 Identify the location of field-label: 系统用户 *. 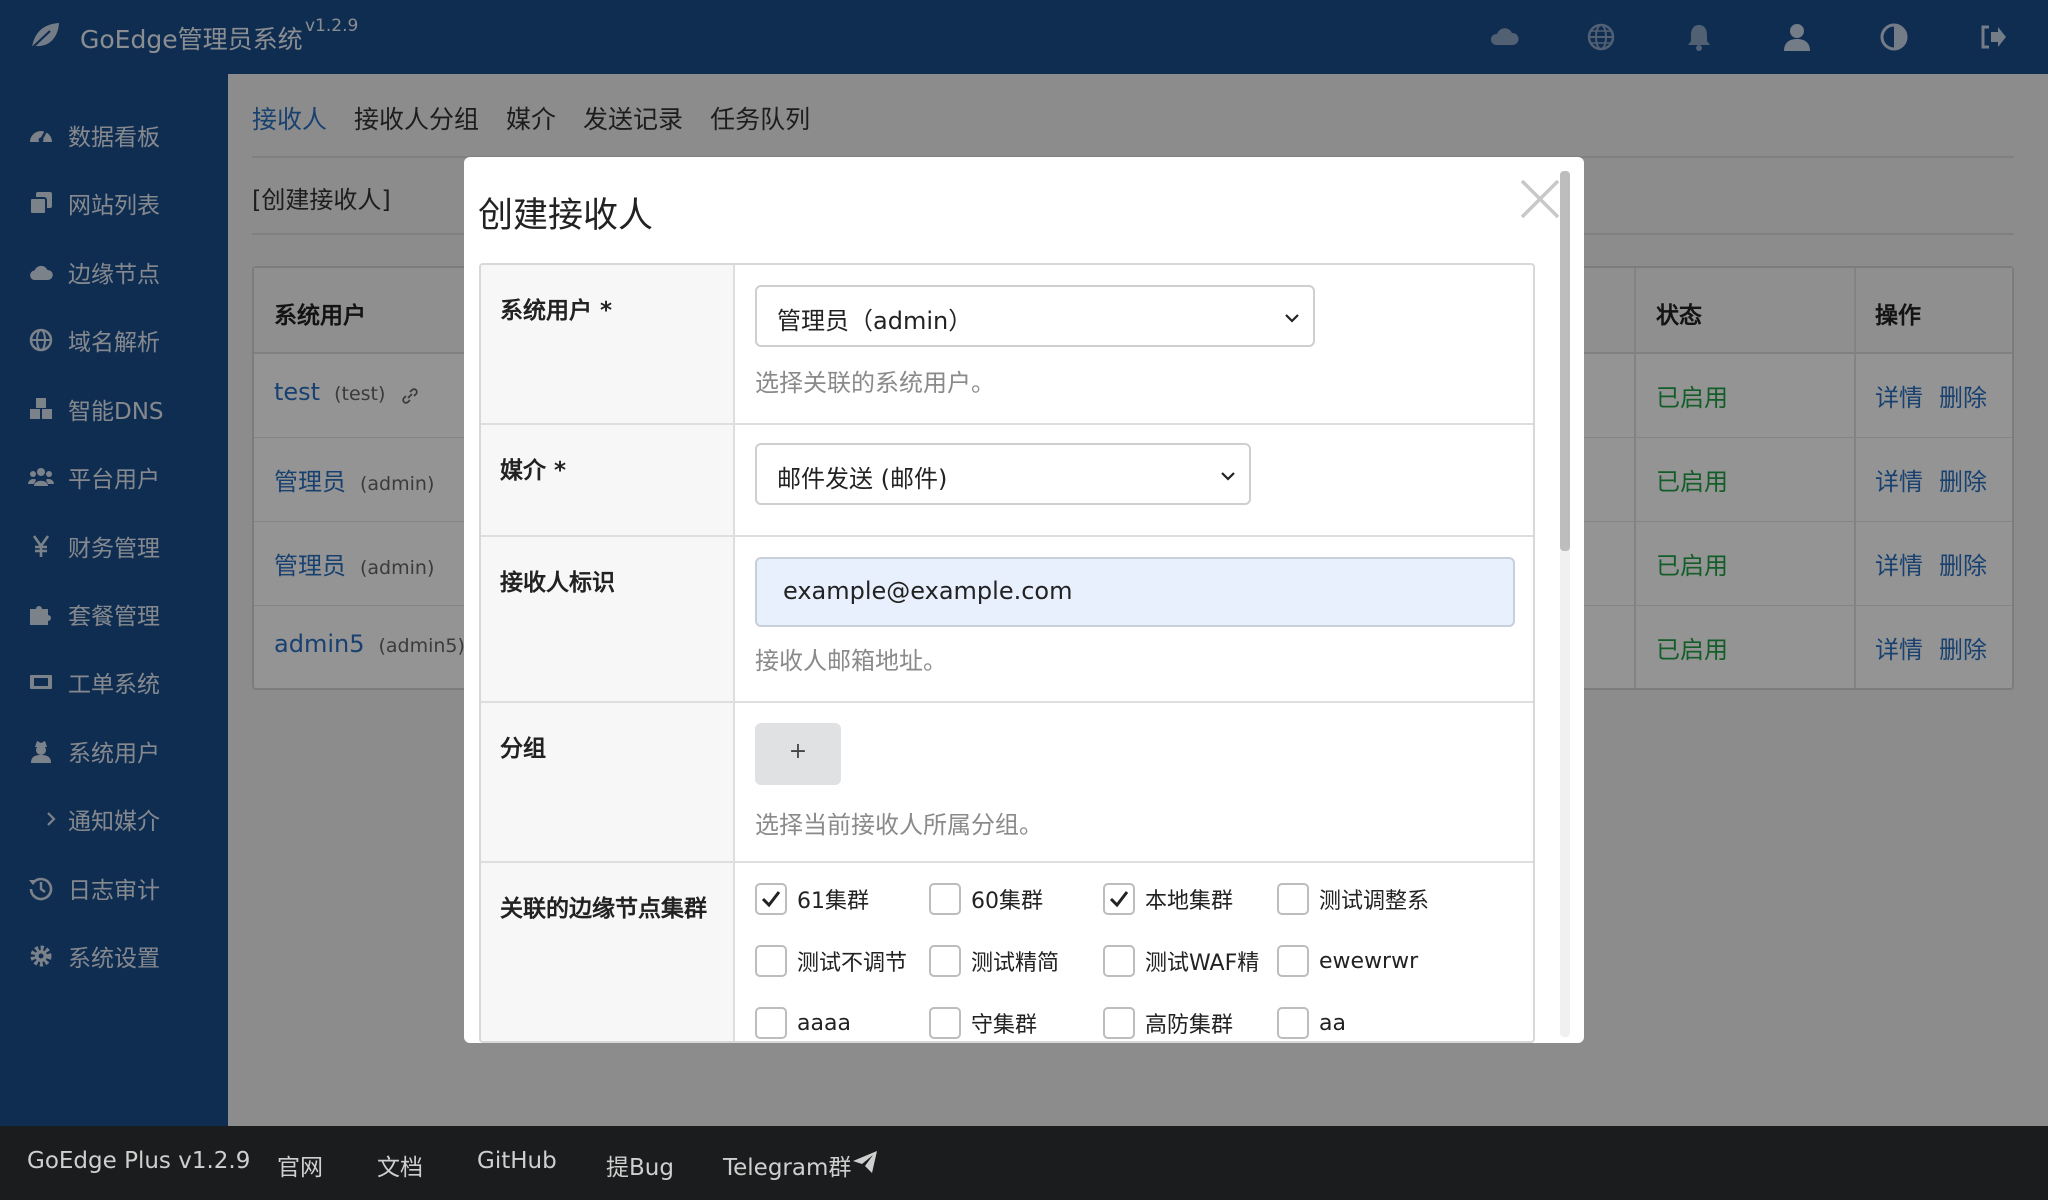
(556, 311).